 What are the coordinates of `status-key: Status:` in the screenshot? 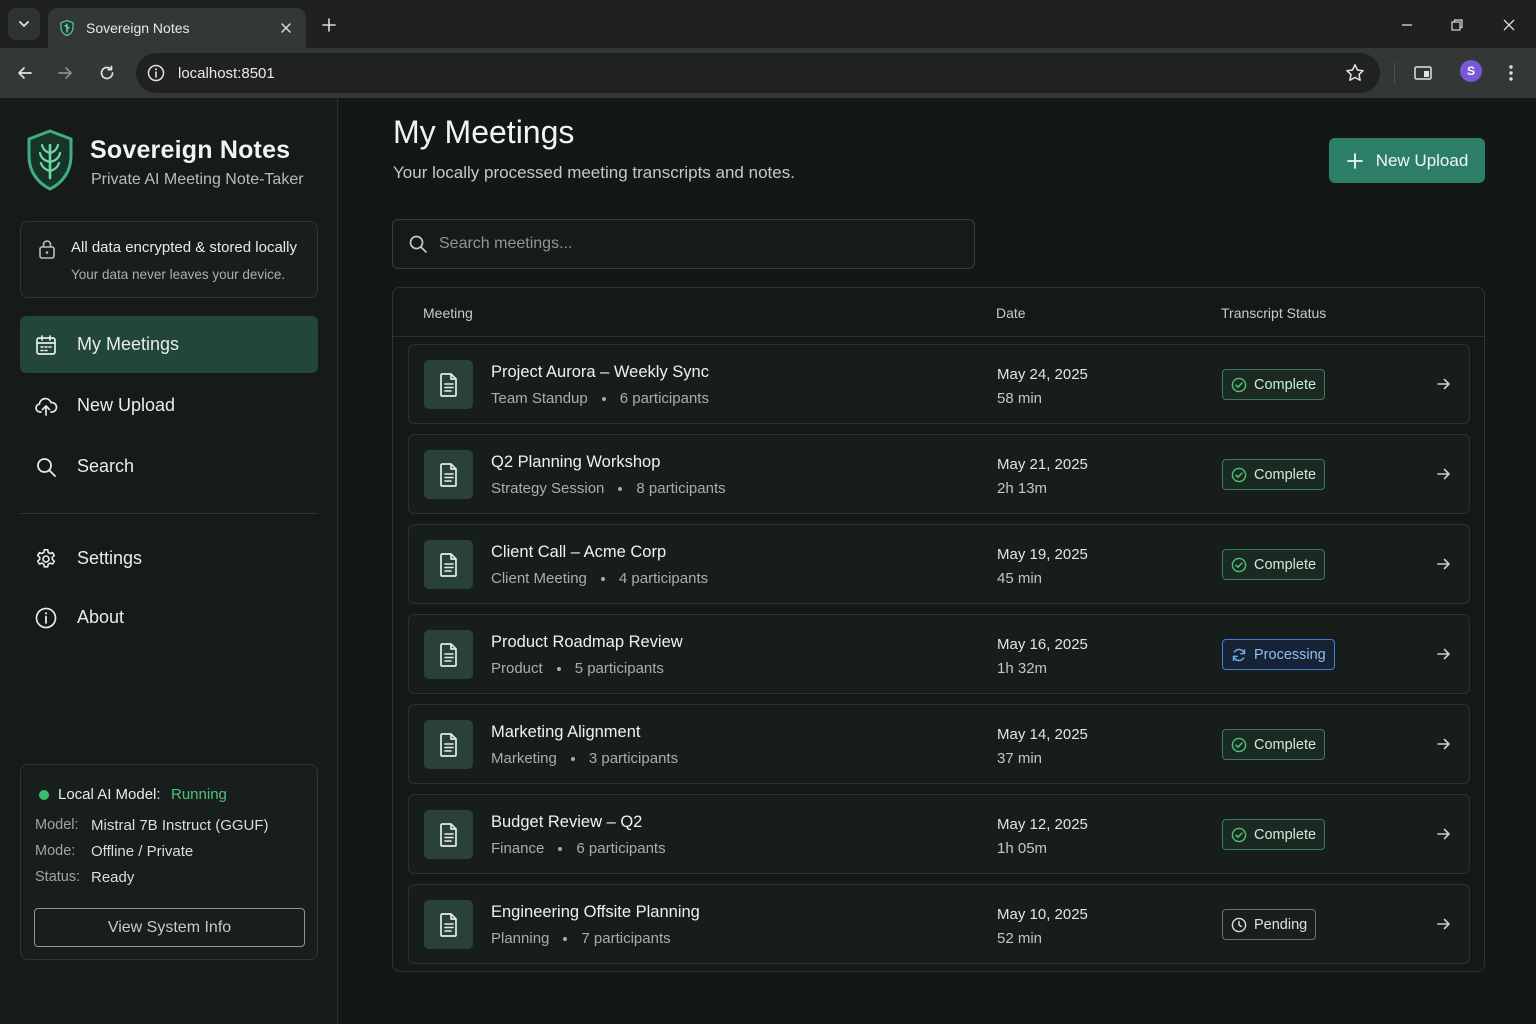 It's located at (58, 877).